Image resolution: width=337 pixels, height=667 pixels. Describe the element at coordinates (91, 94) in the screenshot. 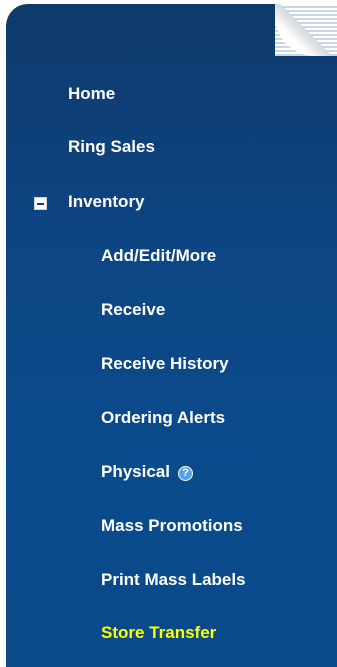

I see `nav-item-home: Home` at that location.